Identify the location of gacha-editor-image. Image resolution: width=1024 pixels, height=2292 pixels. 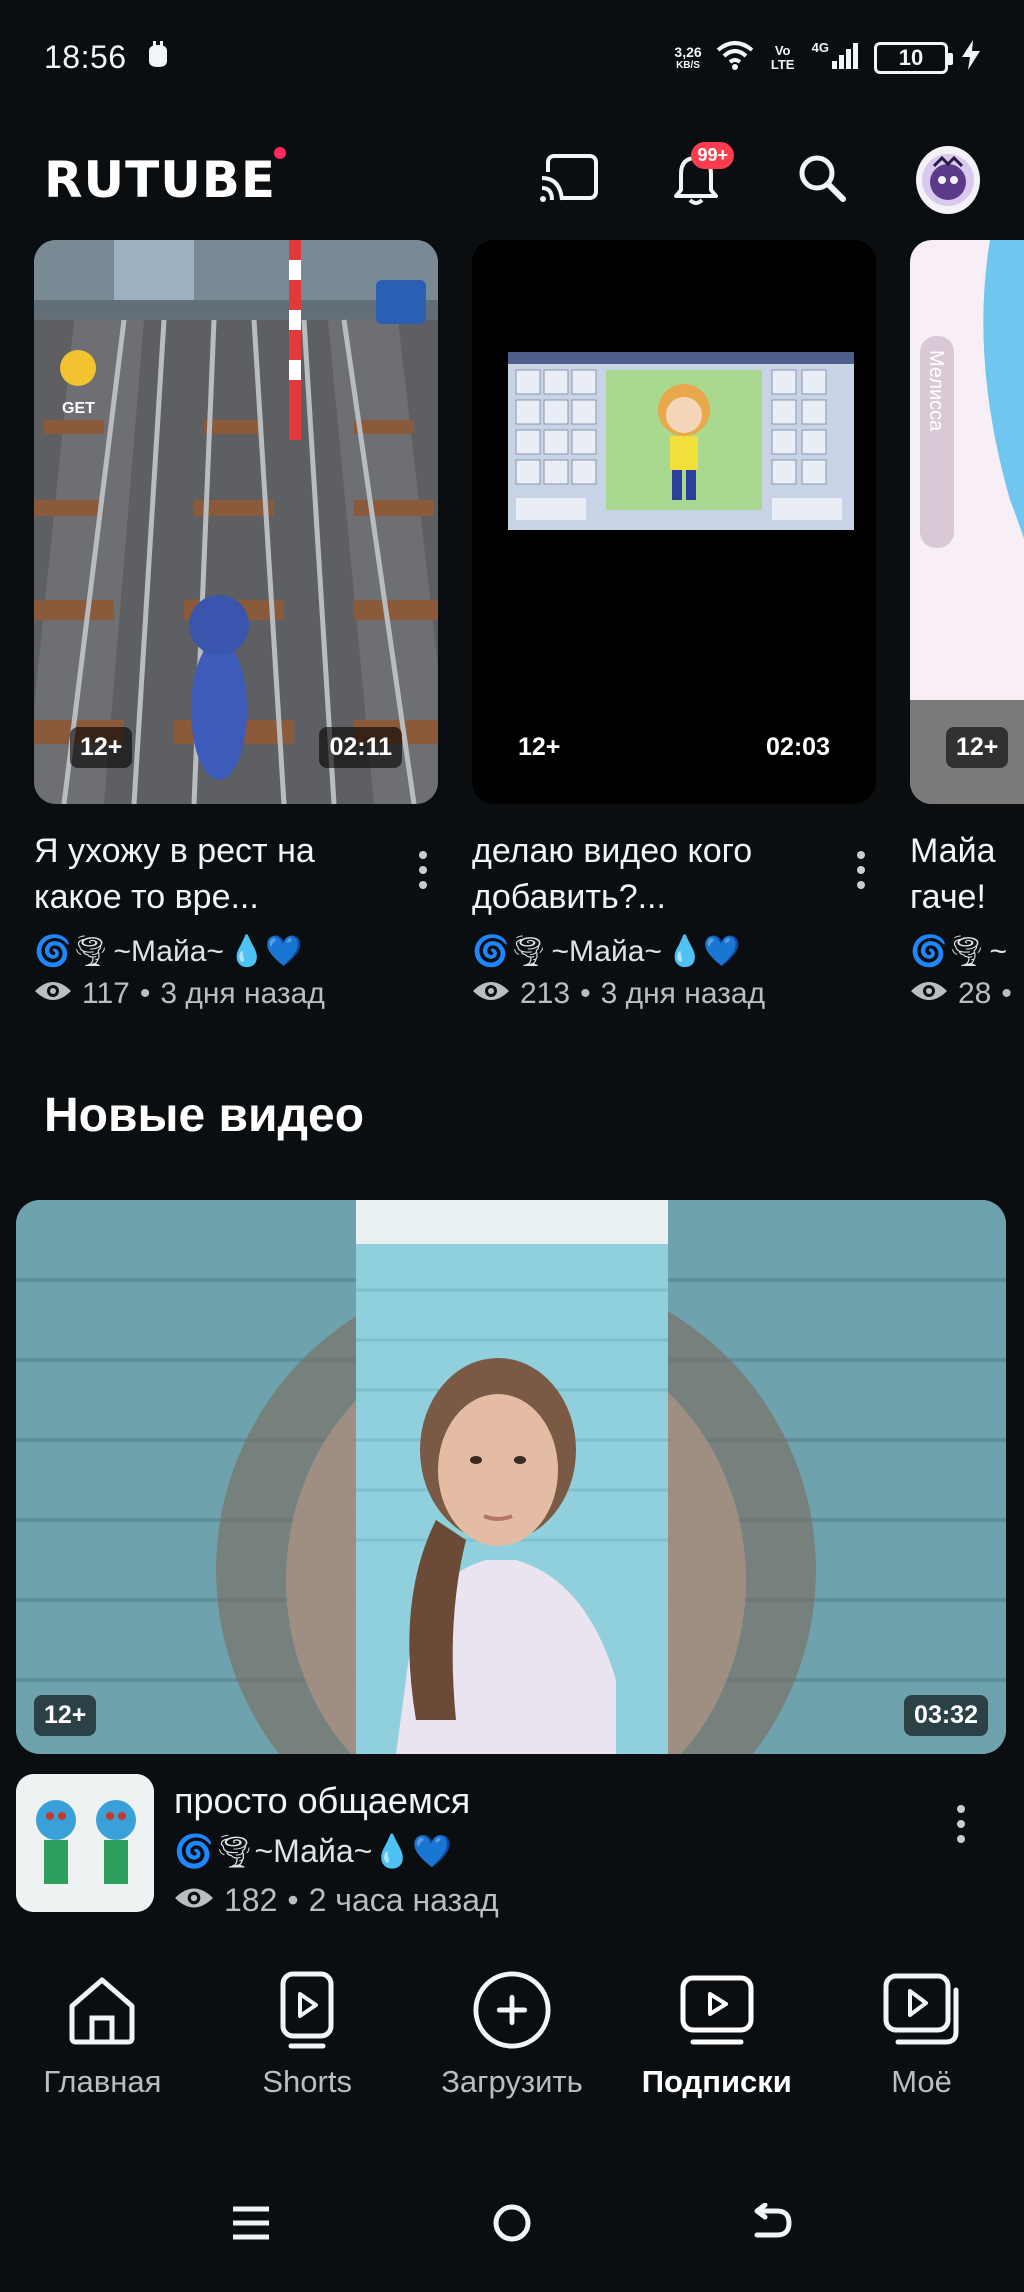
(681, 441).